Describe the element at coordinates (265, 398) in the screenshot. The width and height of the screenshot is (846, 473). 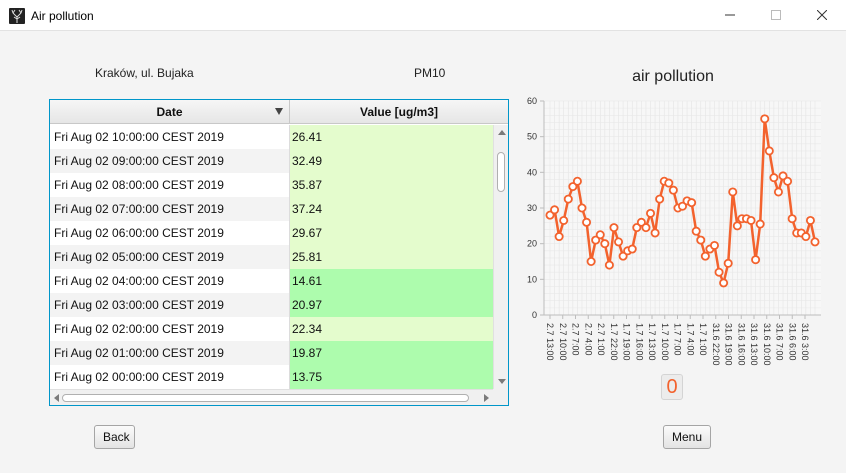
I see `horizontal-scroll-thumb` at that location.